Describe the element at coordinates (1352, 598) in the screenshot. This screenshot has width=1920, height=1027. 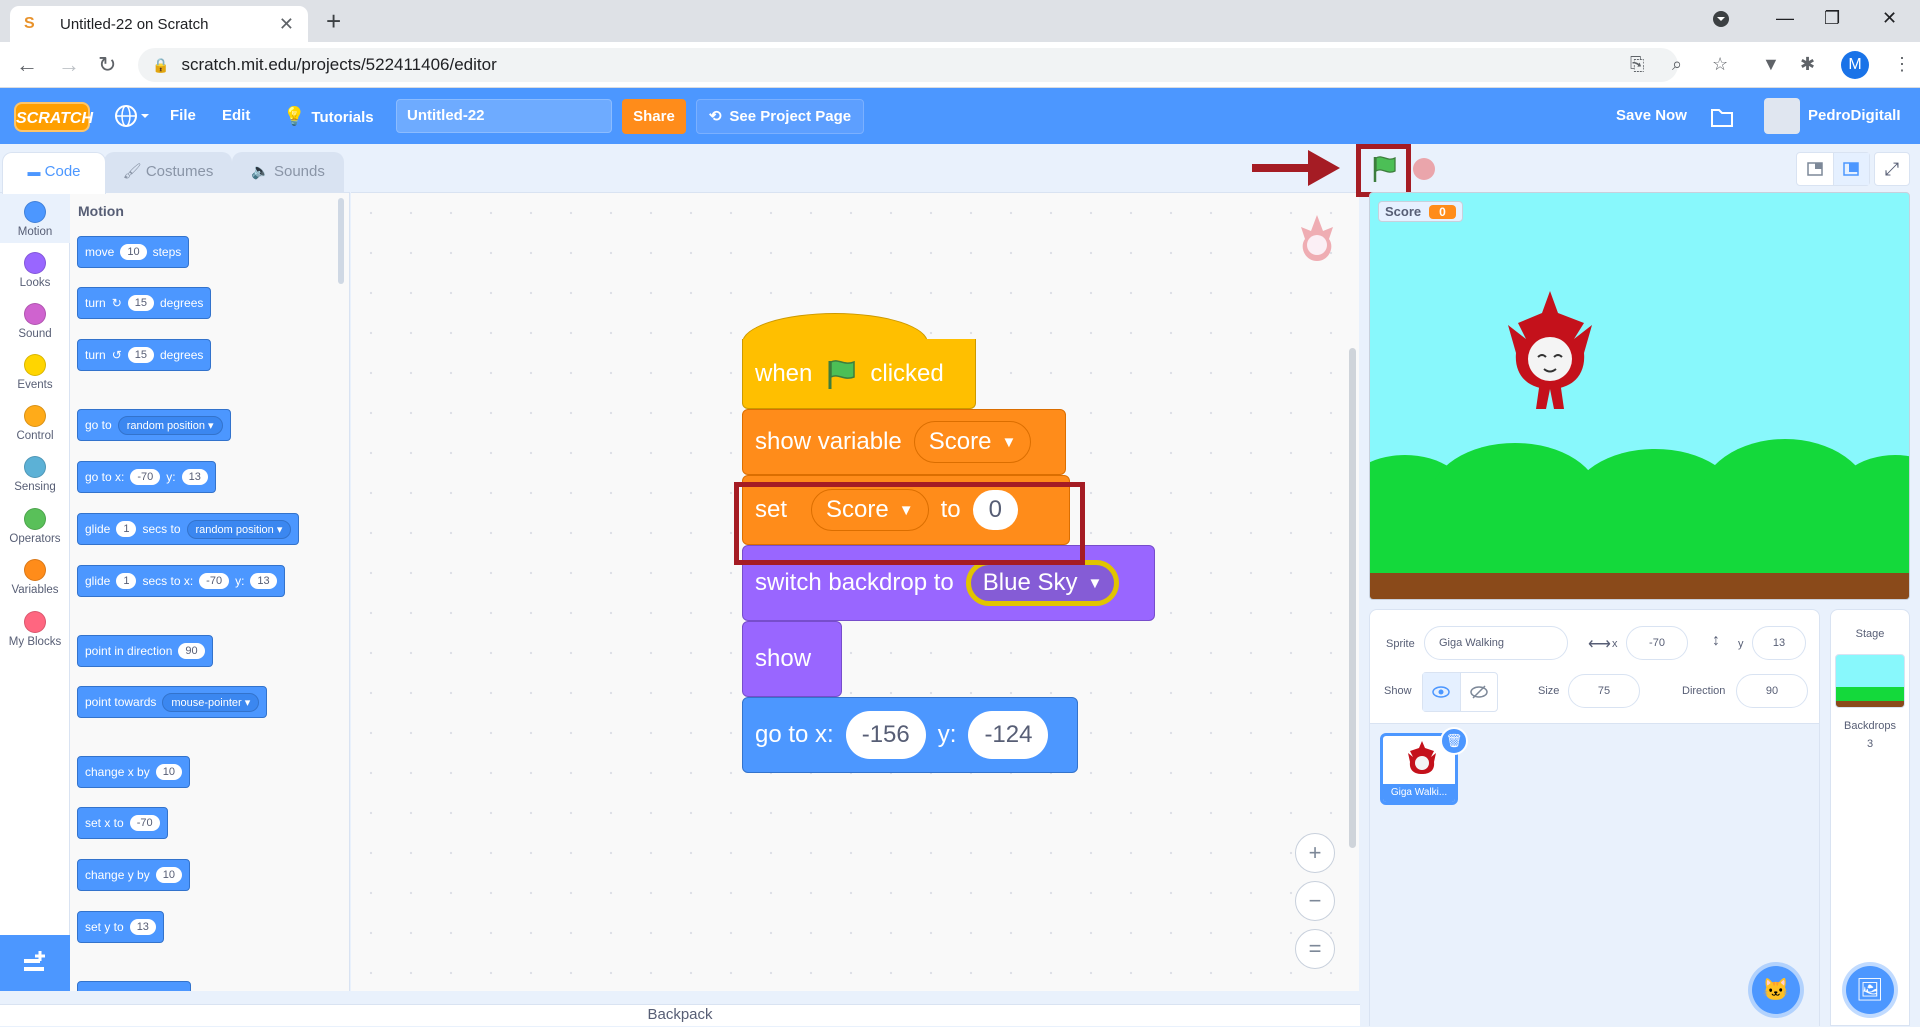
I see `workspace-vertical-scrollbar` at that location.